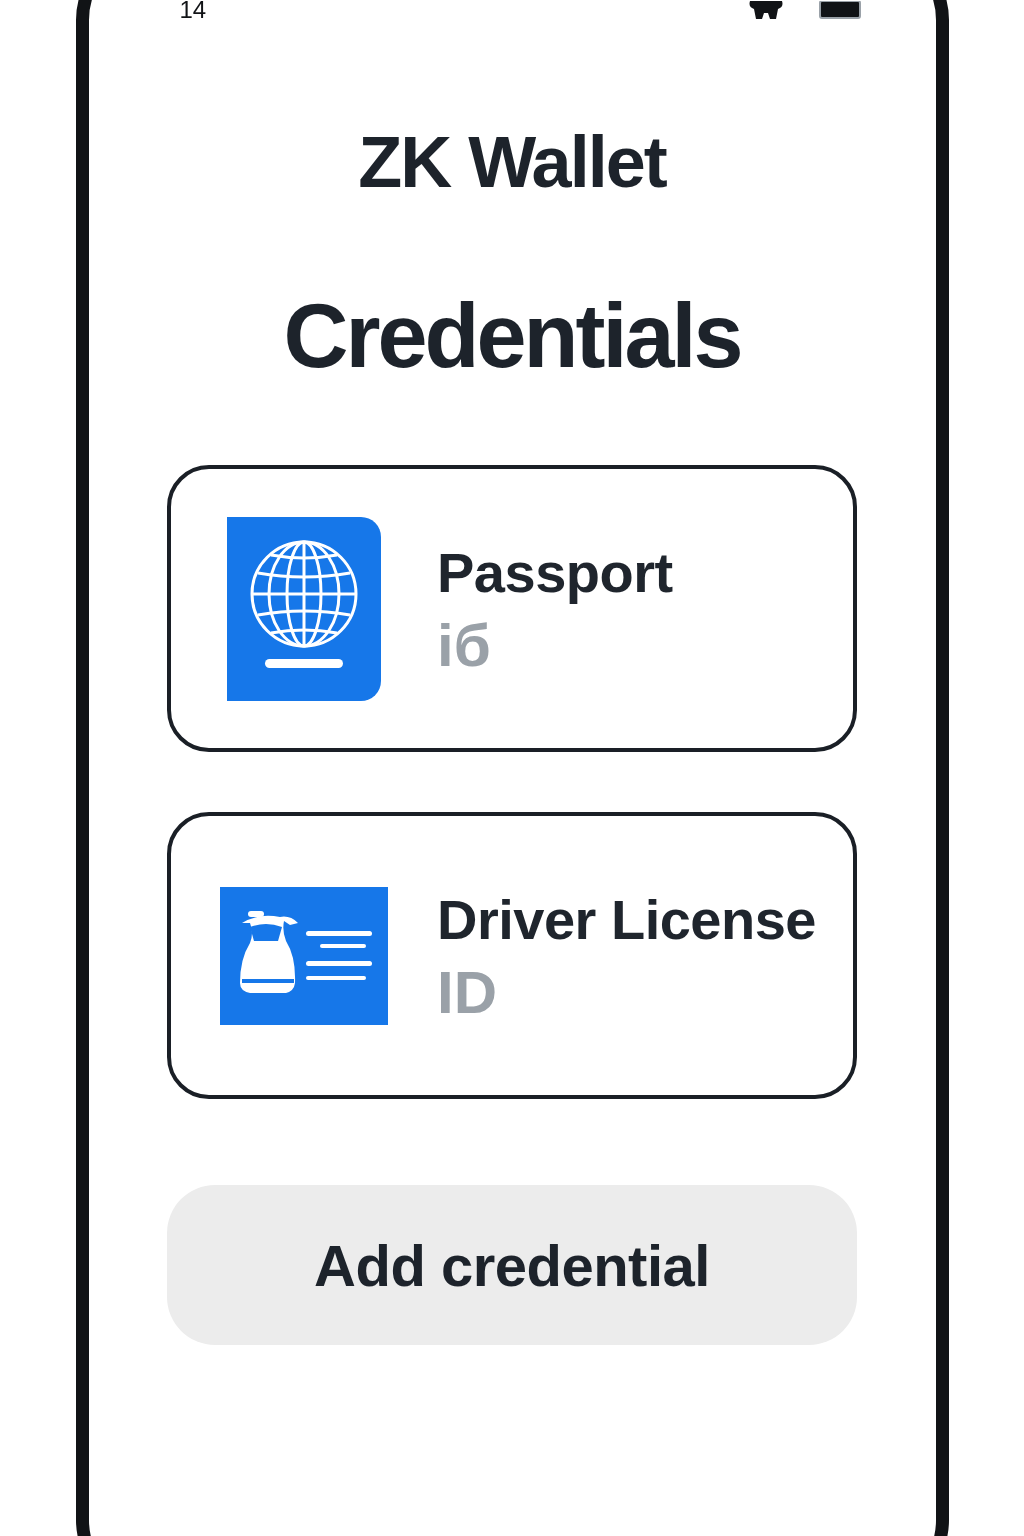 The image size is (1024, 1536). What do you see at coordinates (304, 608) in the screenshot?
I see `passport-globe-icon` at bounding box center [304, 608].